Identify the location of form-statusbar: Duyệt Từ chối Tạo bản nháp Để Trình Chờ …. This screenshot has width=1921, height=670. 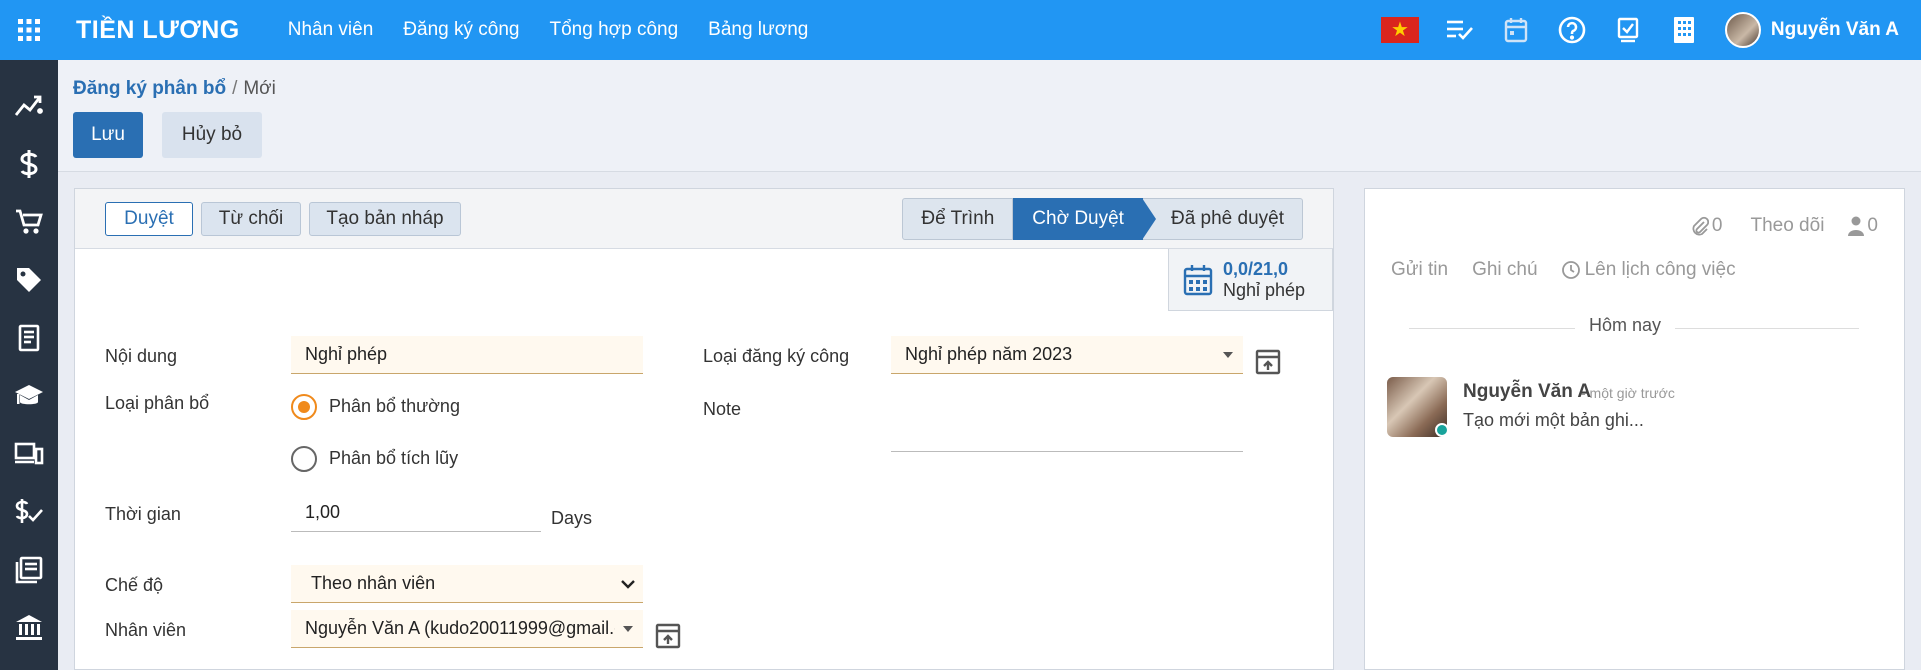
(704, 219).